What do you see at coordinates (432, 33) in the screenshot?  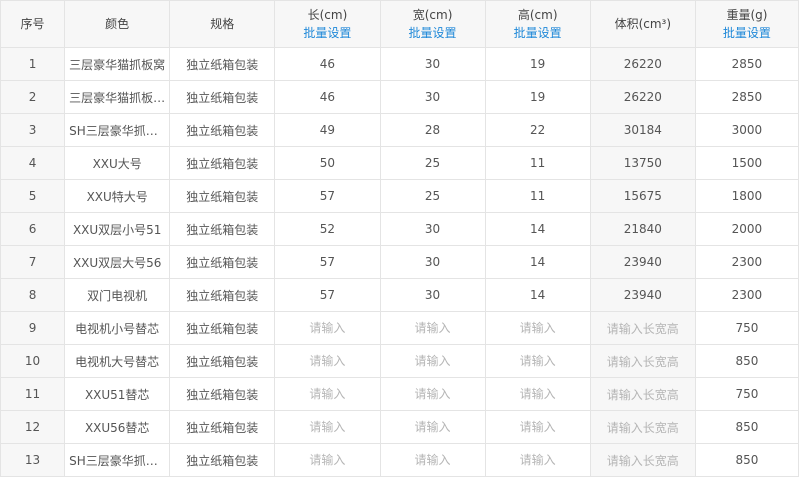 I see `batch-set-width-link: 批量设置` at bounding box center [432, 33].